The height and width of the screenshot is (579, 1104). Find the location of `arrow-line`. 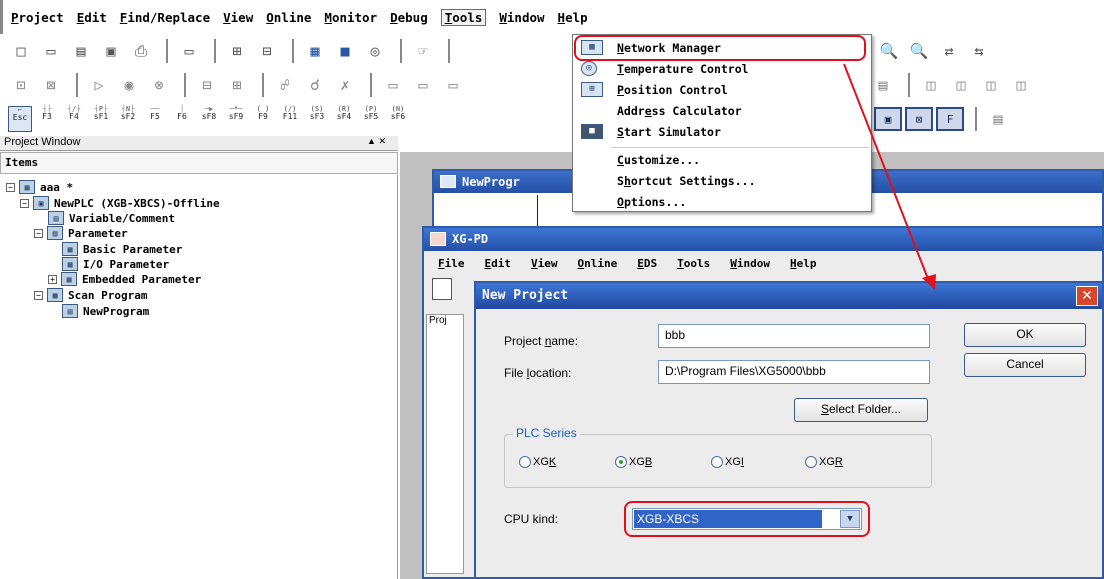

arrow-line is located at coordinates (887, 174).